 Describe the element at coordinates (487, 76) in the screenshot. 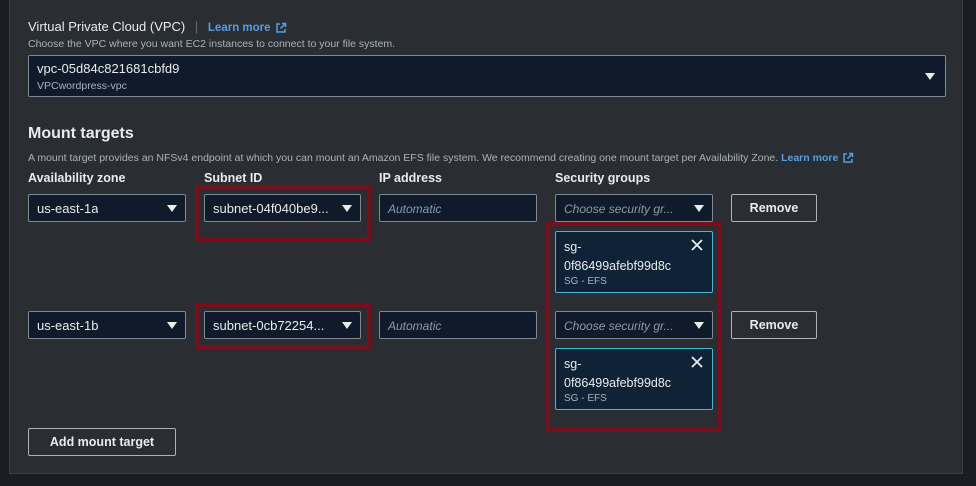

I see `vpc-select: vpc-05d84c821681cbfd9 VPCwordpress-vpc` at that location.